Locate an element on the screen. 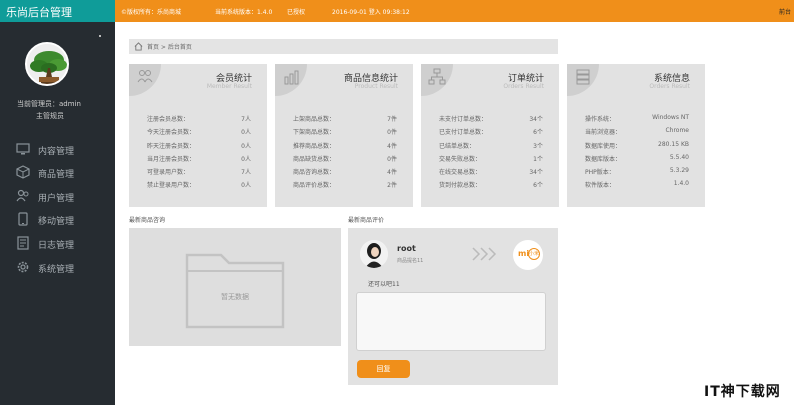 The height and width of the screenshot is (405, 794). sidebar-item-users: 用户管理 is located at coordinates (63, 196).